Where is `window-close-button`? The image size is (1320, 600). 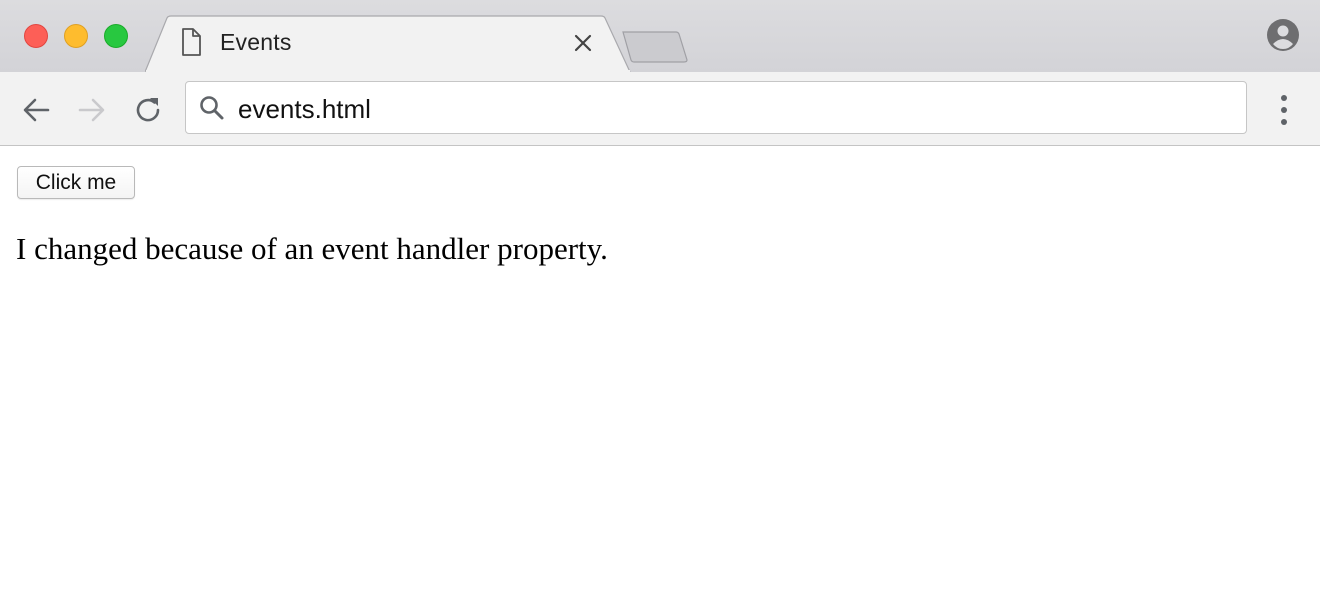 window-close-button is located at coordinates (36, 36).